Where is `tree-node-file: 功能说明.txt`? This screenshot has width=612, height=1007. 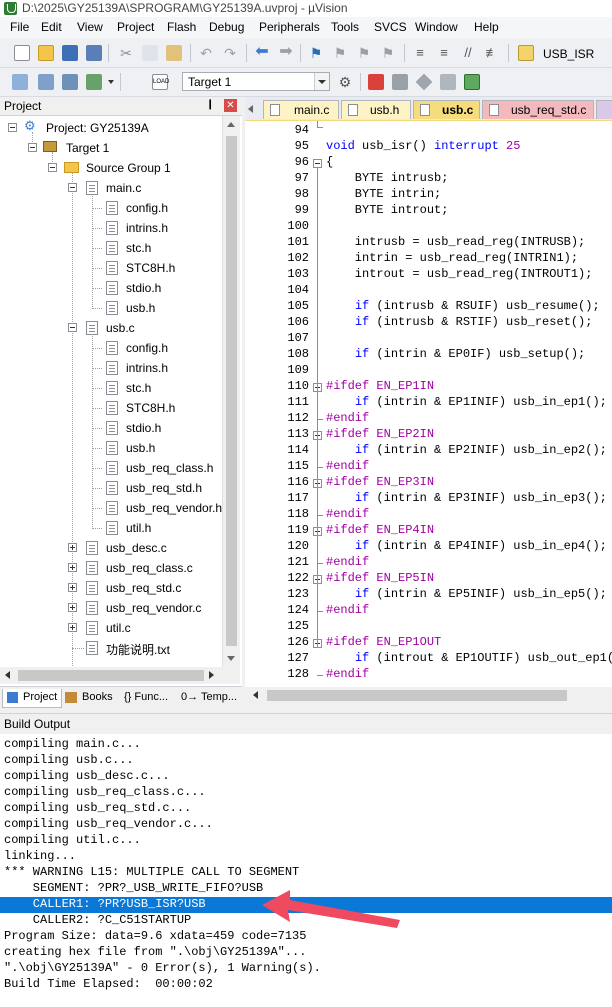 tree-node-file: 功能说明.txt is located at coordinates (110, 648).